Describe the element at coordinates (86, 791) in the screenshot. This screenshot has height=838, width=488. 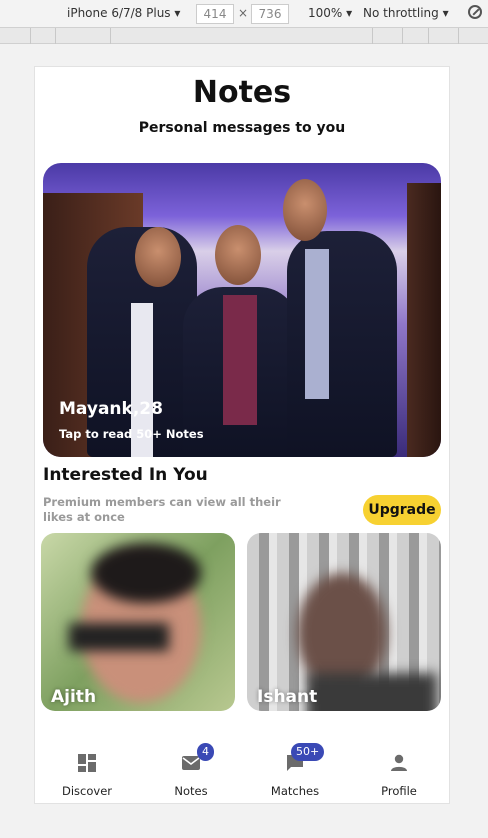
I see `nav-label: Discover` at that location.